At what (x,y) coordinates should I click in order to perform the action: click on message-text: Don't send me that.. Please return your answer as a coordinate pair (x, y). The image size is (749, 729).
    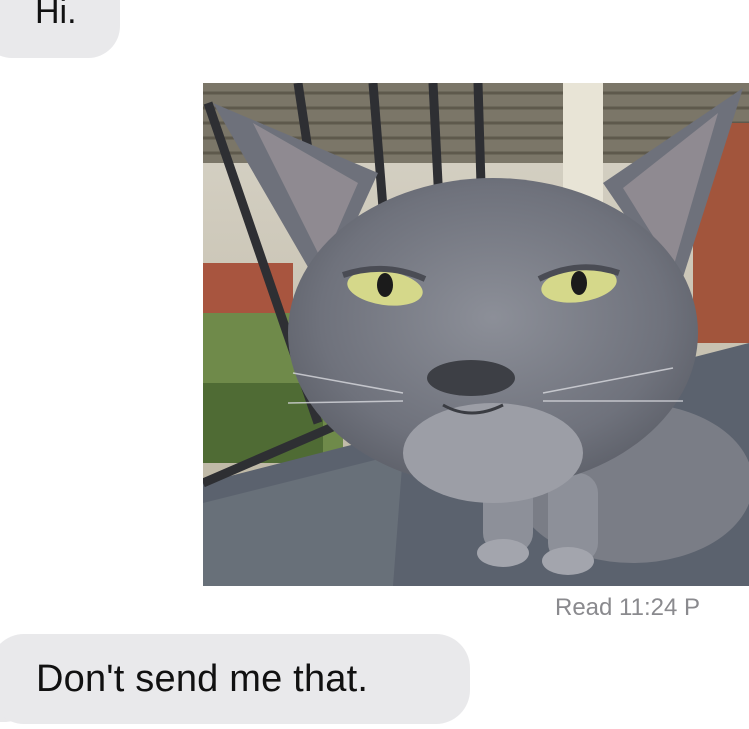
    Looking at the image, I should click on (202, 679).